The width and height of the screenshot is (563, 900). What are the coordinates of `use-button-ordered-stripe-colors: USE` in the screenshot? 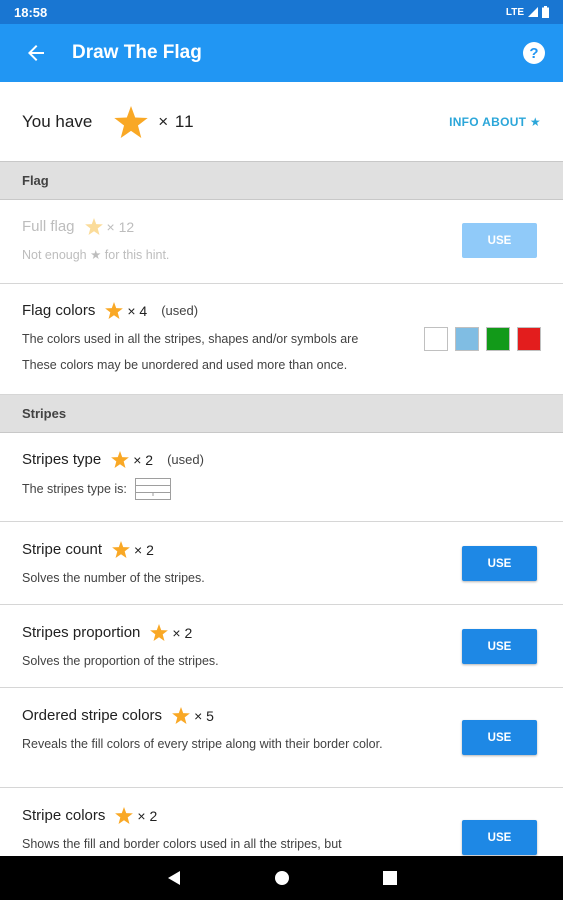 It's located at (499, 737).